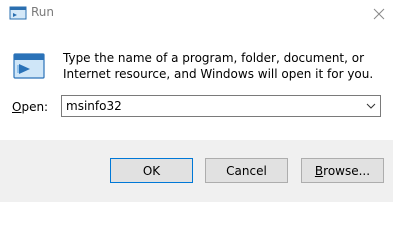 This screenshot has width=393, height=240. I want to click on chevron-down-icon, so click(371, 106).